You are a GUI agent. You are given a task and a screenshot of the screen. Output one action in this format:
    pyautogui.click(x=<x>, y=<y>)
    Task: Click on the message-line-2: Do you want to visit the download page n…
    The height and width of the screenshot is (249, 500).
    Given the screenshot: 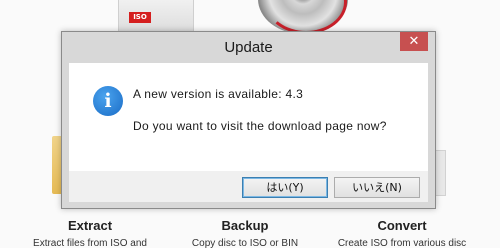 What is the action you would take?
    pyautogui.click(x=260, y=126)
    